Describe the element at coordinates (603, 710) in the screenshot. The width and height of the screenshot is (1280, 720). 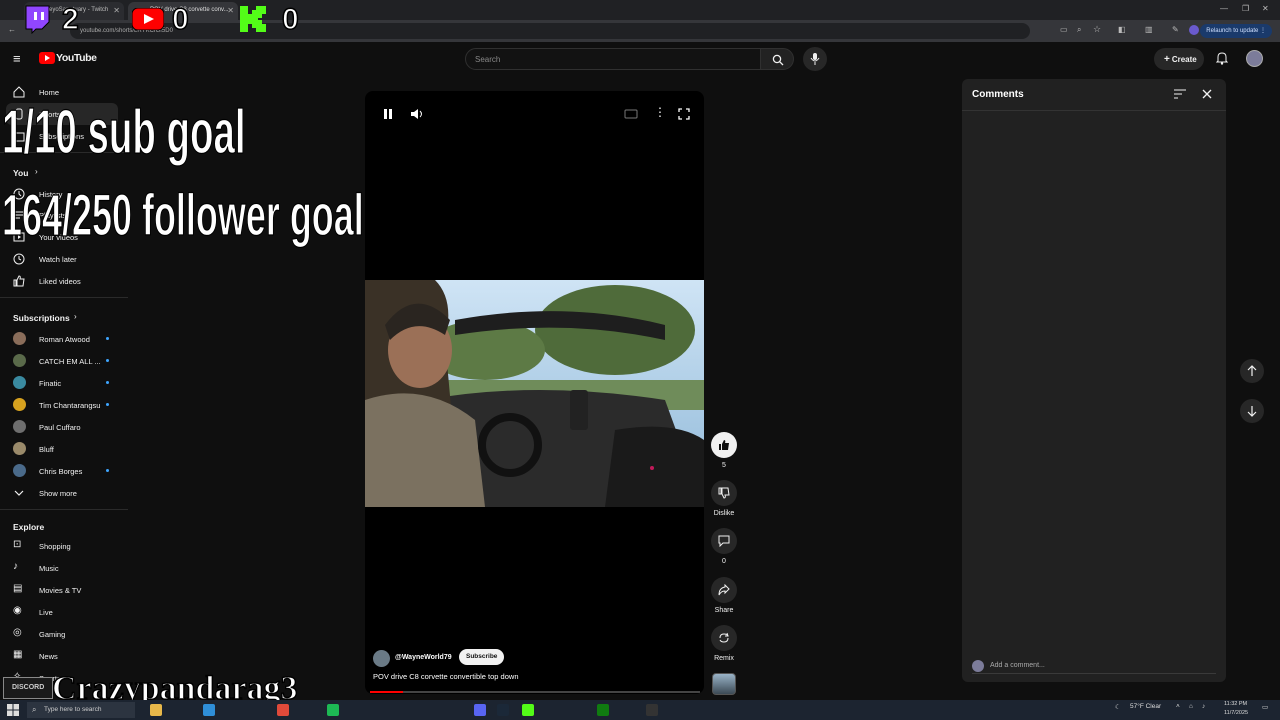
I see `xbox-icon` at that location.